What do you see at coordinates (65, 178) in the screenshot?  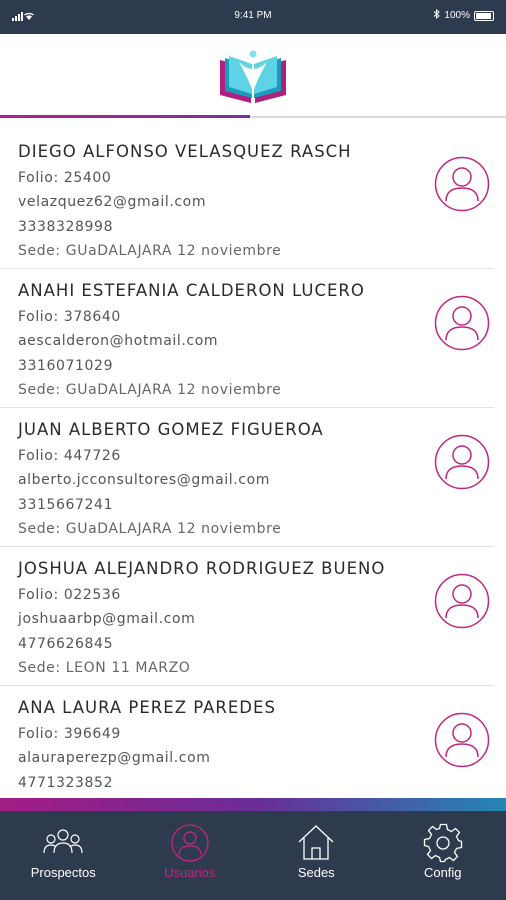 I see `user-folio: Folio: 25400` at bounding box center [65, 178].